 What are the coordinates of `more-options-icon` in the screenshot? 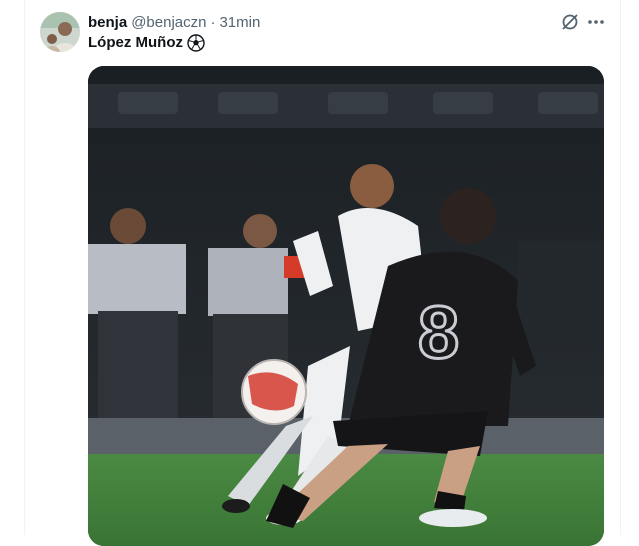 It's located at (596, 22).